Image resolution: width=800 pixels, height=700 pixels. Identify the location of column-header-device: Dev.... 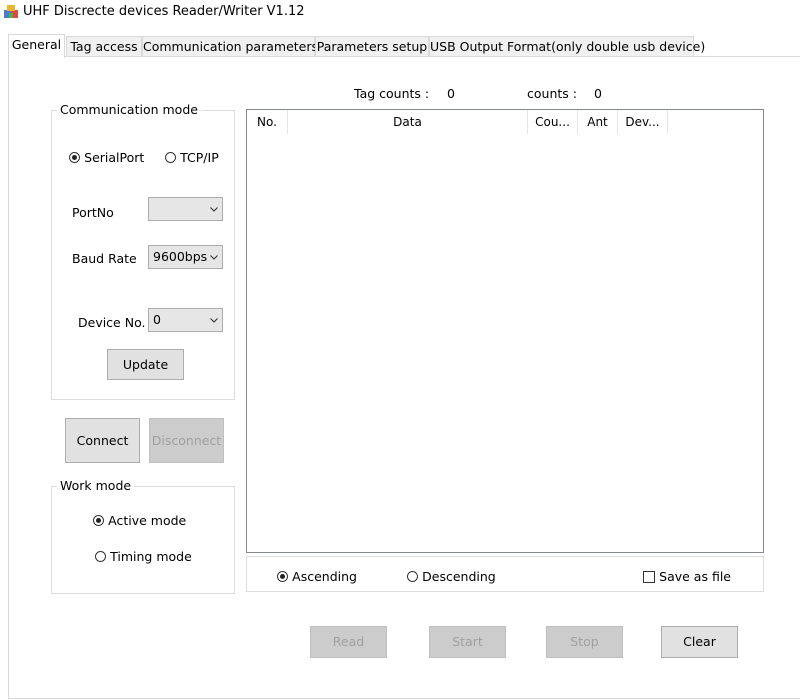
(643, 122).